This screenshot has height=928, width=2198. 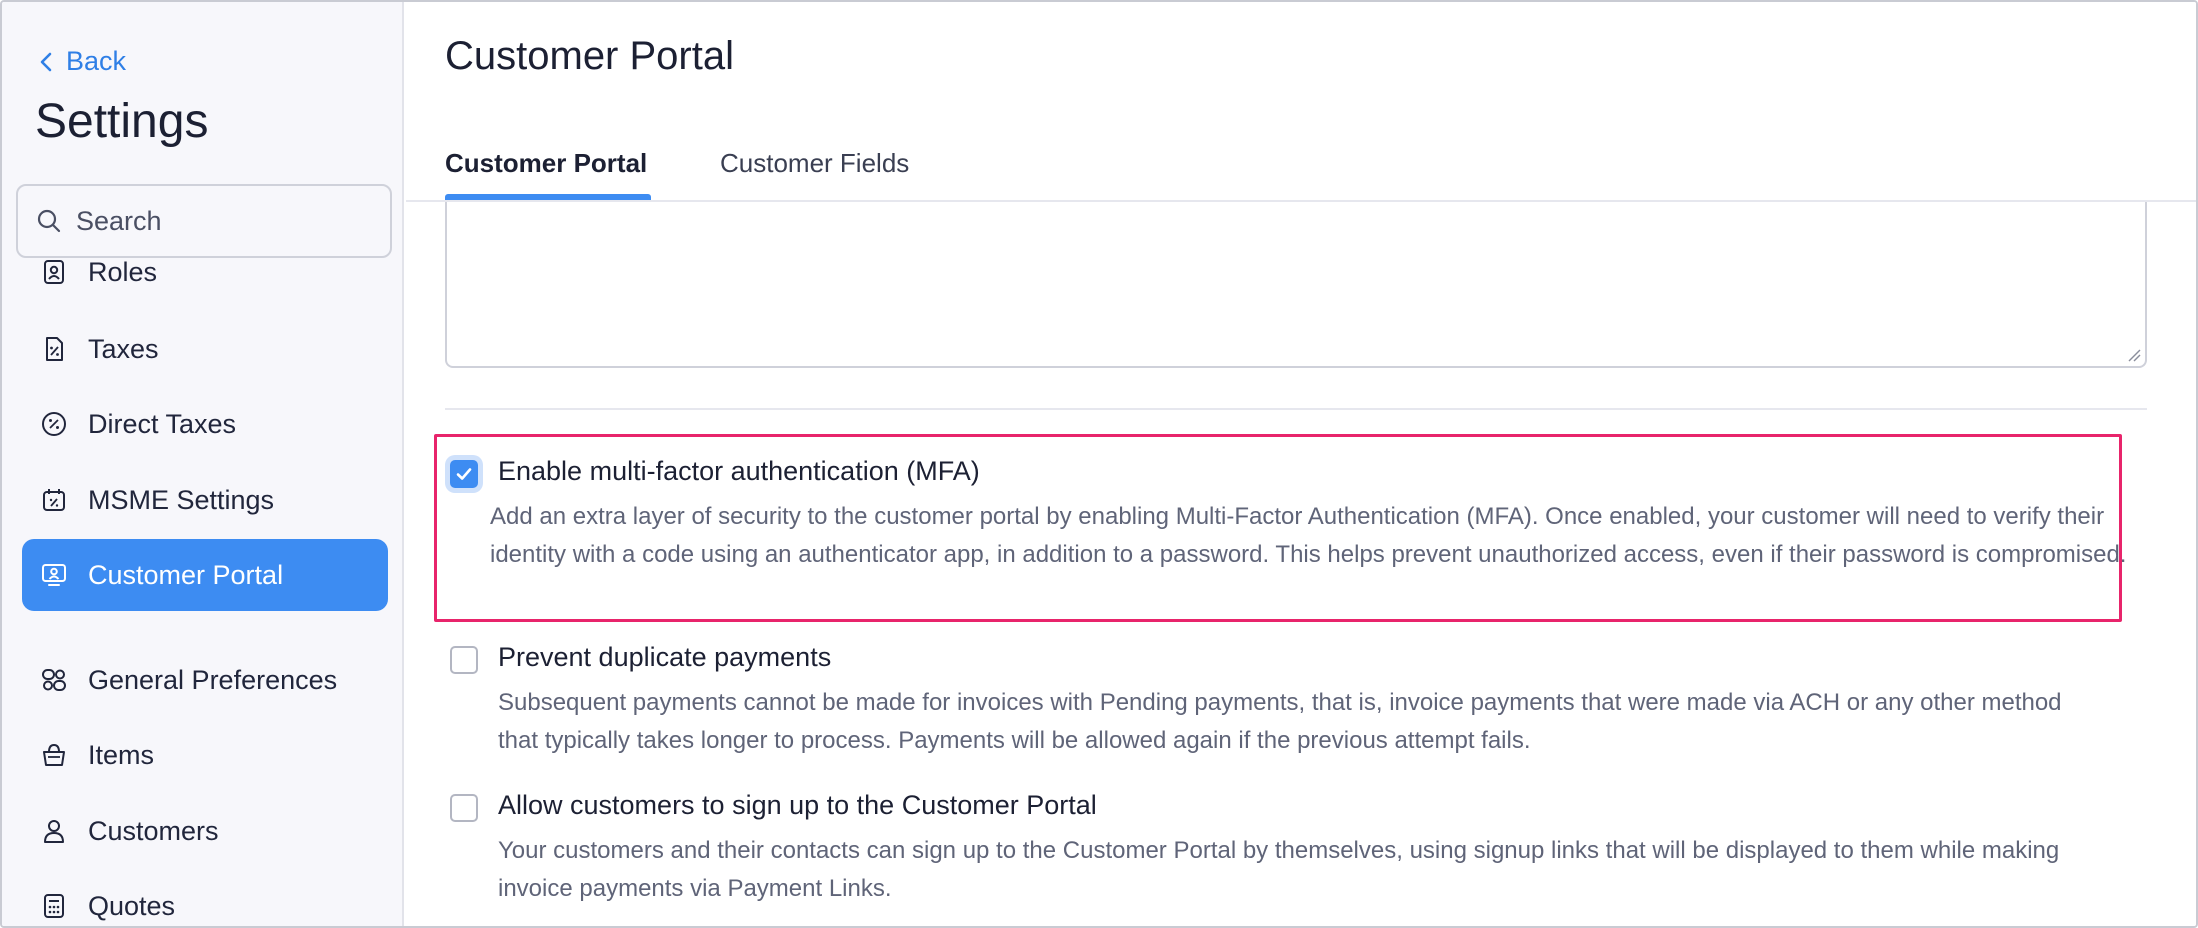 I want to click on resize-grip-icon, so click(x=2133, y=354).